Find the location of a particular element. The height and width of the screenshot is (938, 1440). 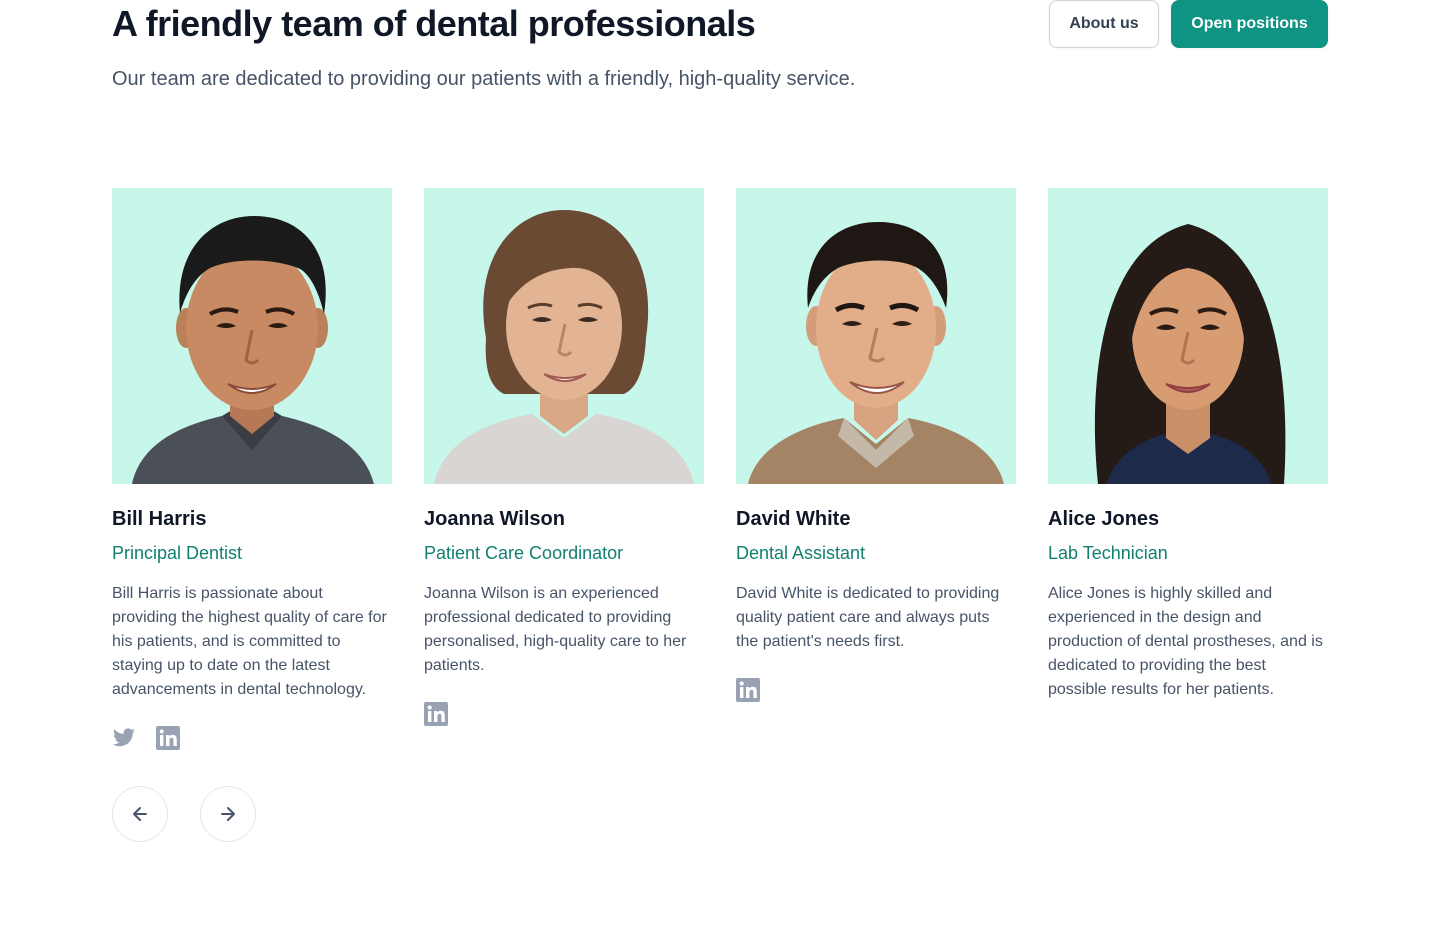

arrow-right-icon is located at coordinates (228, 814).